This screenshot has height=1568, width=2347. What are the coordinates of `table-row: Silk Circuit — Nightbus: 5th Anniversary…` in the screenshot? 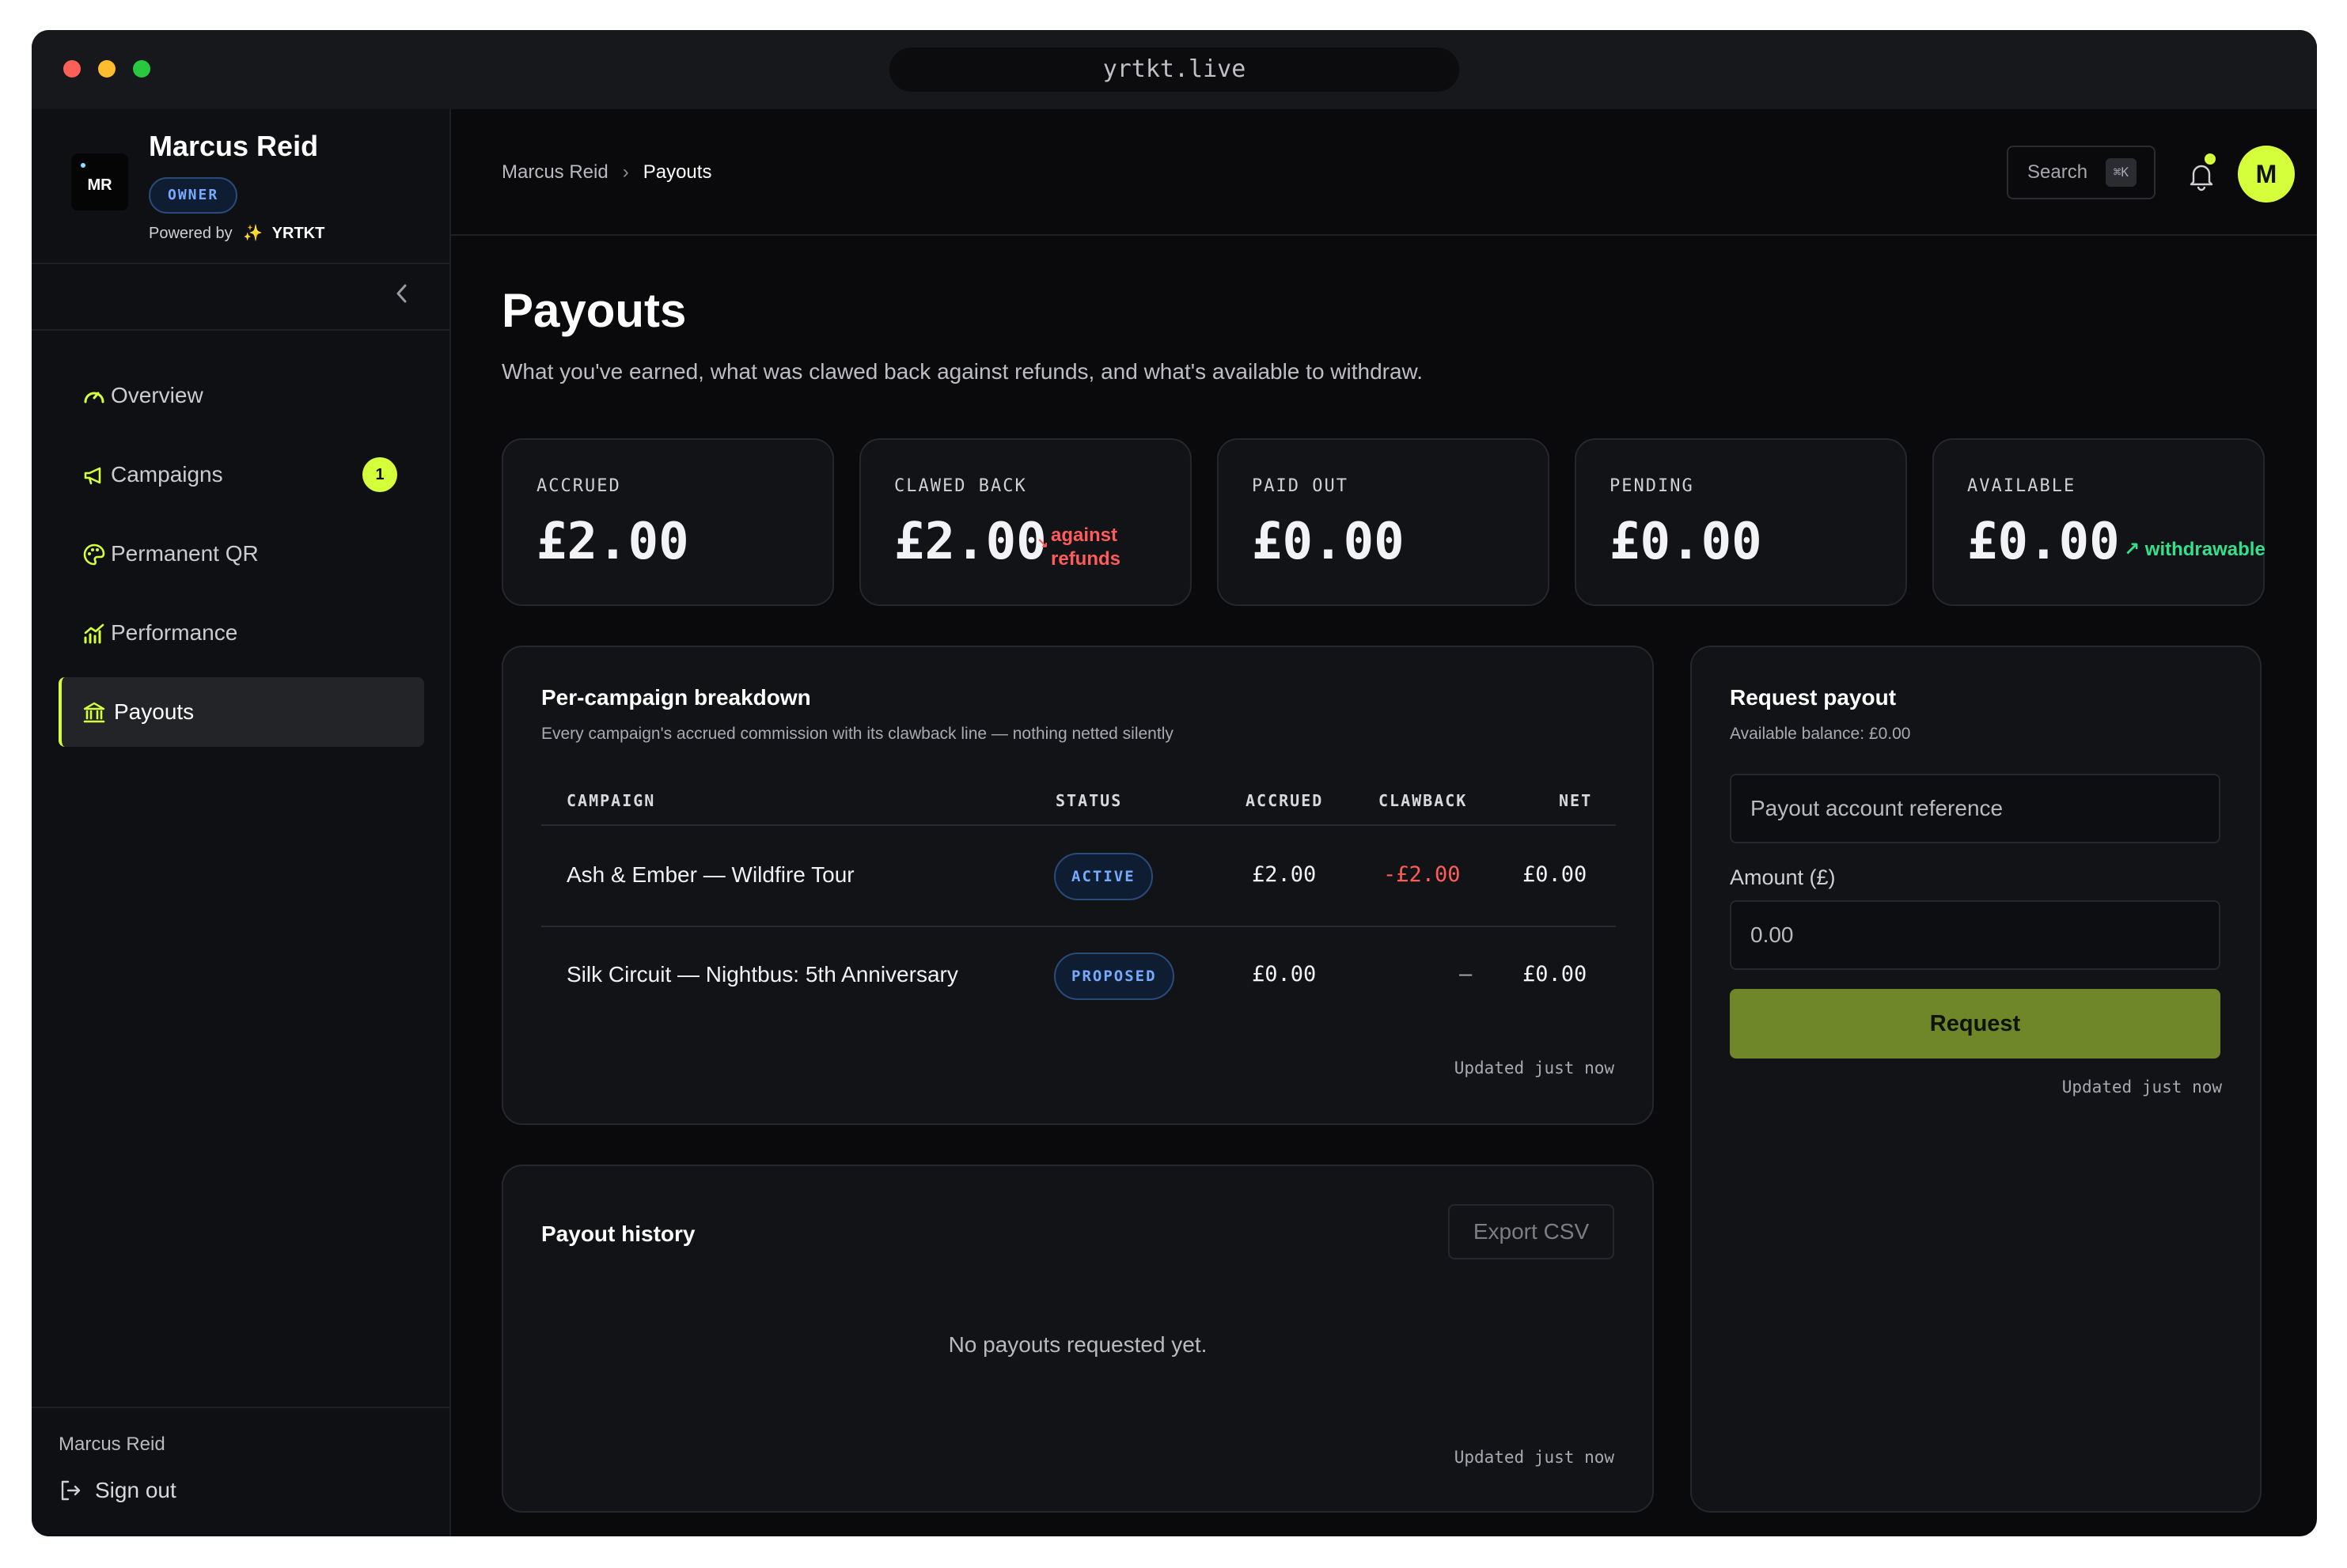 It's located at (1078, 977).